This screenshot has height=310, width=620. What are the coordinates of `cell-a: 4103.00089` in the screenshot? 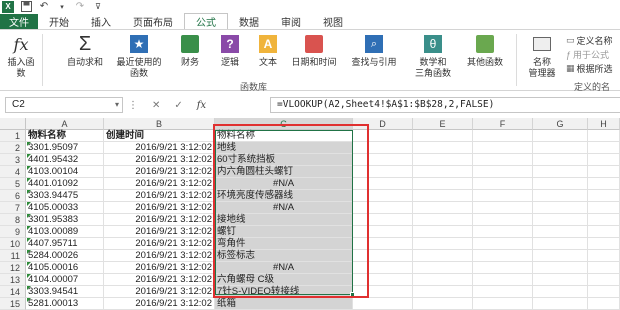 It's located at (65, 232).